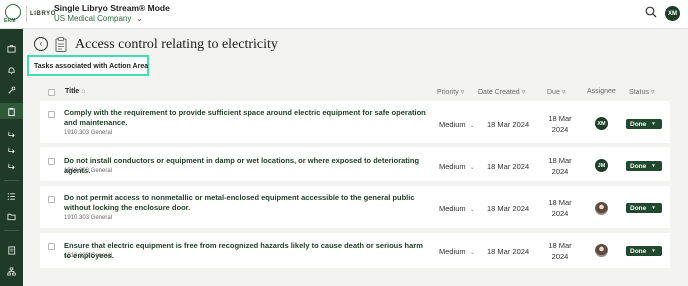 The image size is (688, 286). What do you see at coordinates (639, 92) in the screenshot?
I see `column-status-label: Status` at bounding box center [639, 92].